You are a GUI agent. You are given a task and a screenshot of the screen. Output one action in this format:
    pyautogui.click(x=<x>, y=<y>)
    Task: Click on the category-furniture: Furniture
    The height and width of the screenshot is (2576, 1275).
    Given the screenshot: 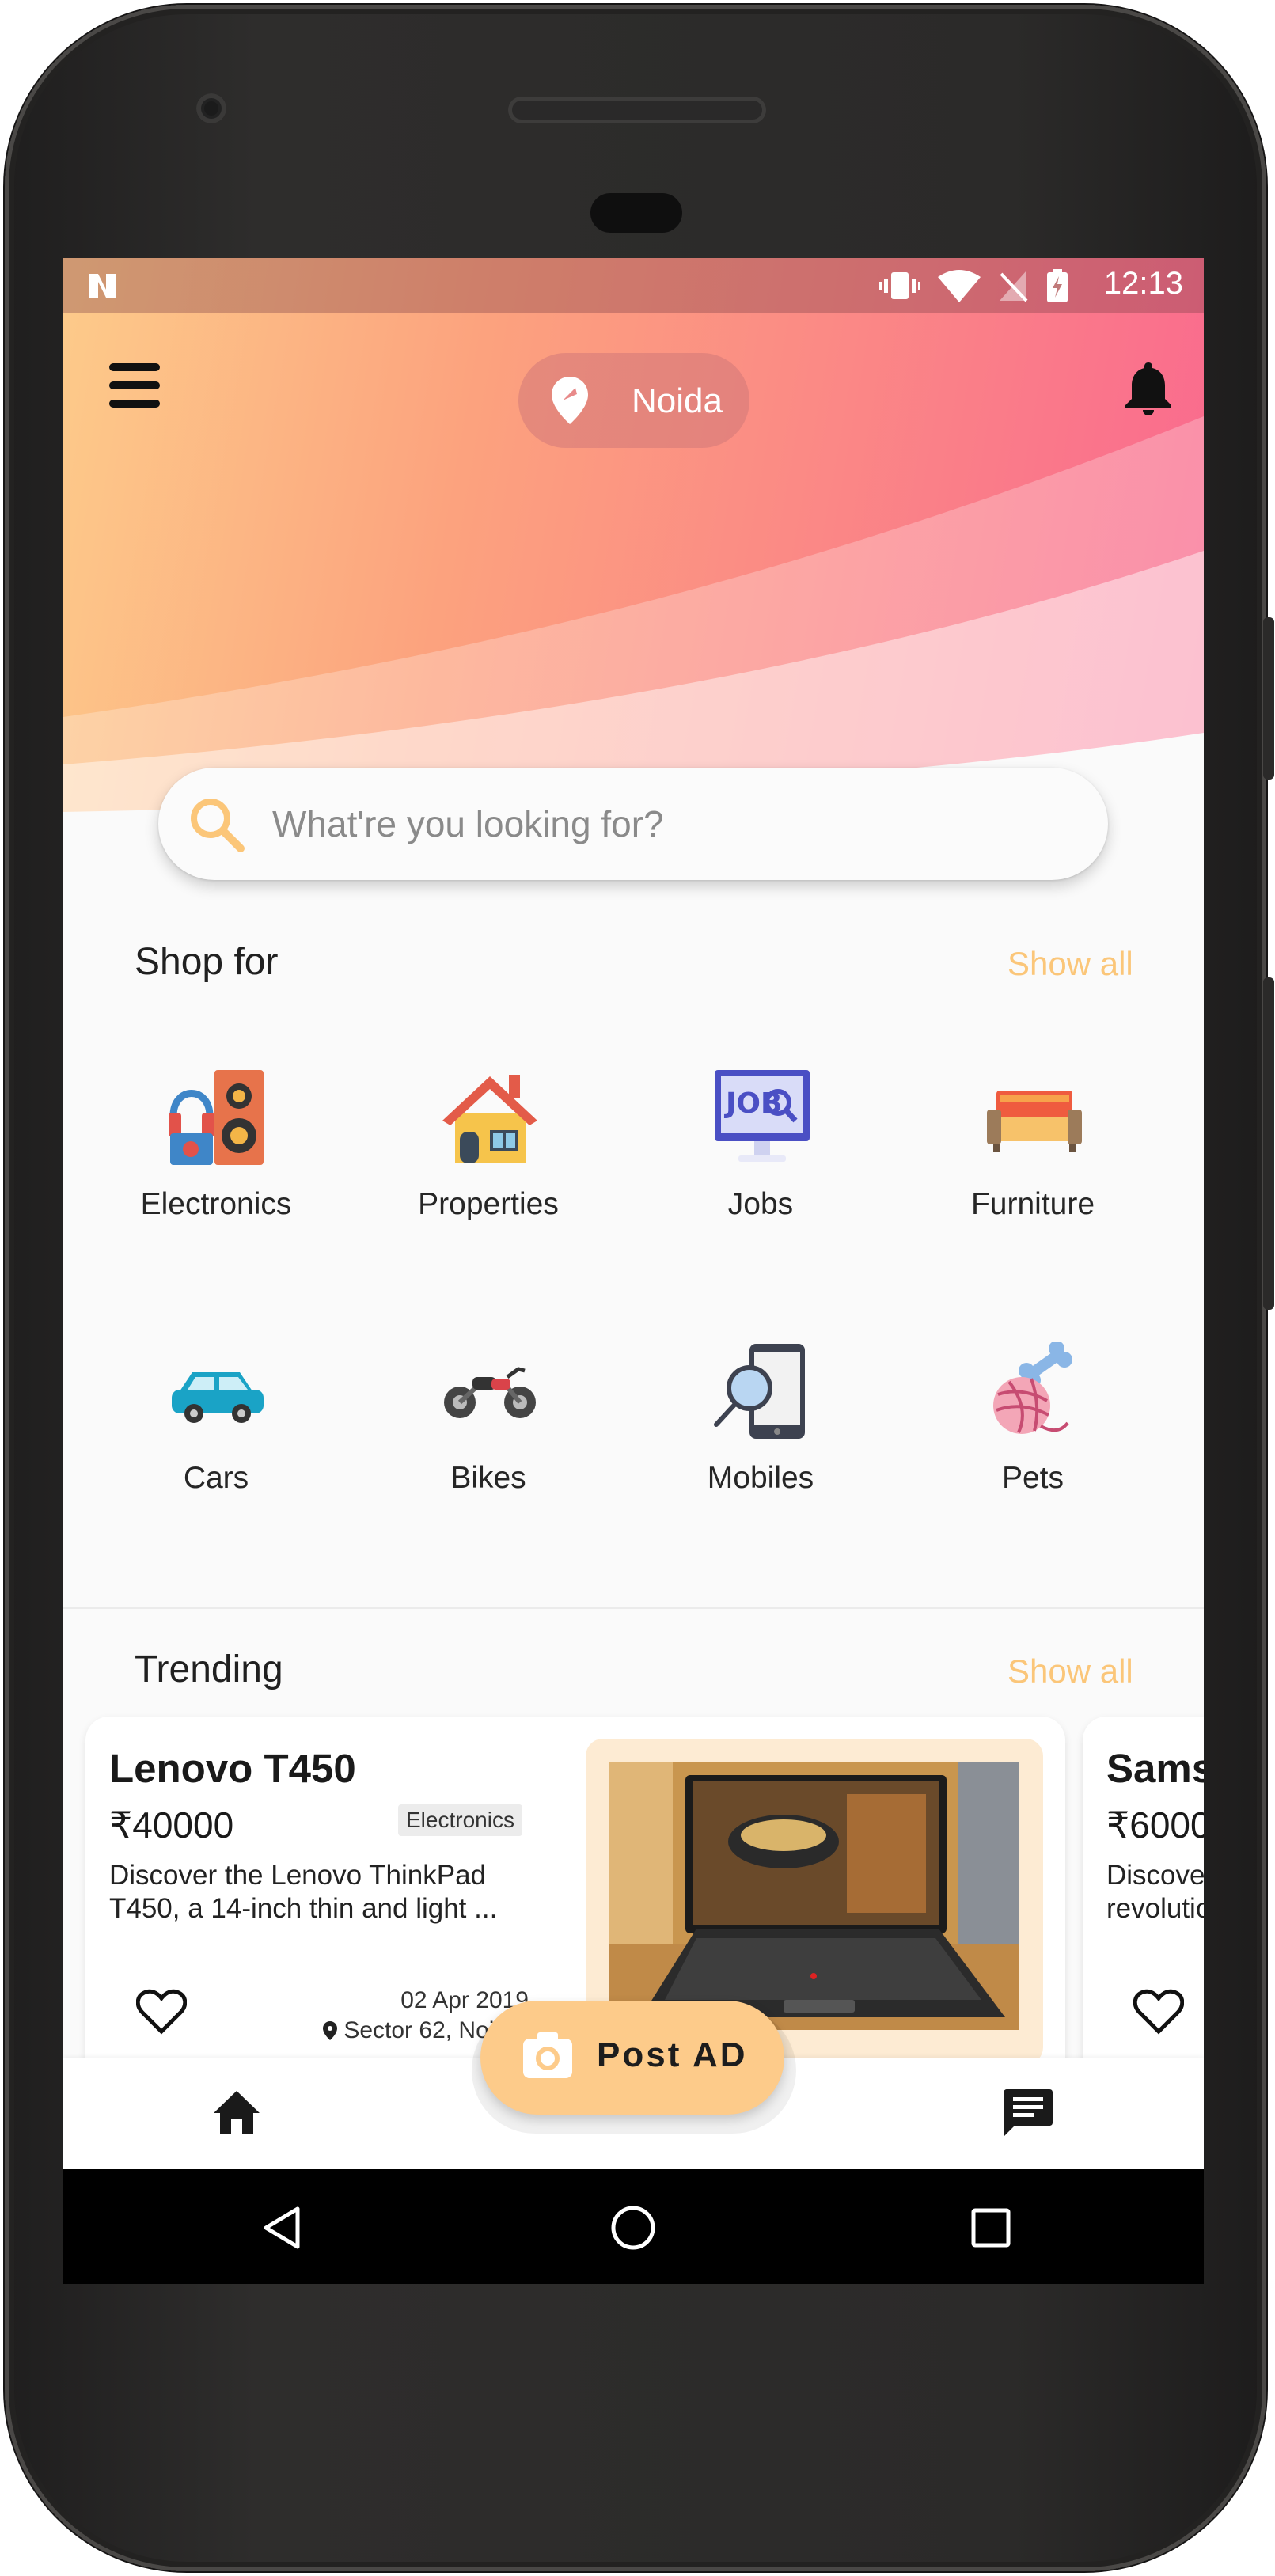 What is the action you would take?
    pyautogui.click(x=1032, y=1195)
    